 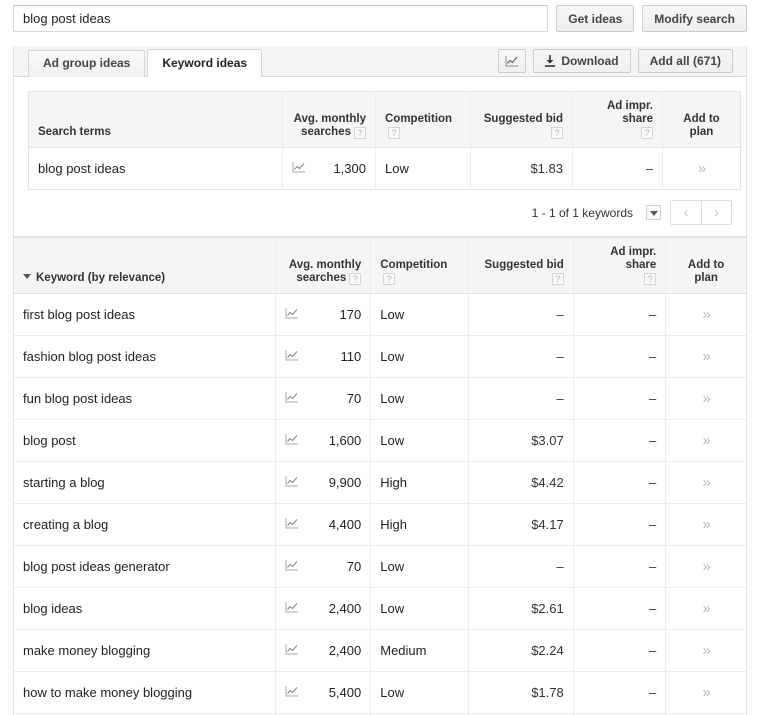 I want to click on pagination: 1 - 1 of 1 keywords ‹ ›, so click(x=380, y=213).